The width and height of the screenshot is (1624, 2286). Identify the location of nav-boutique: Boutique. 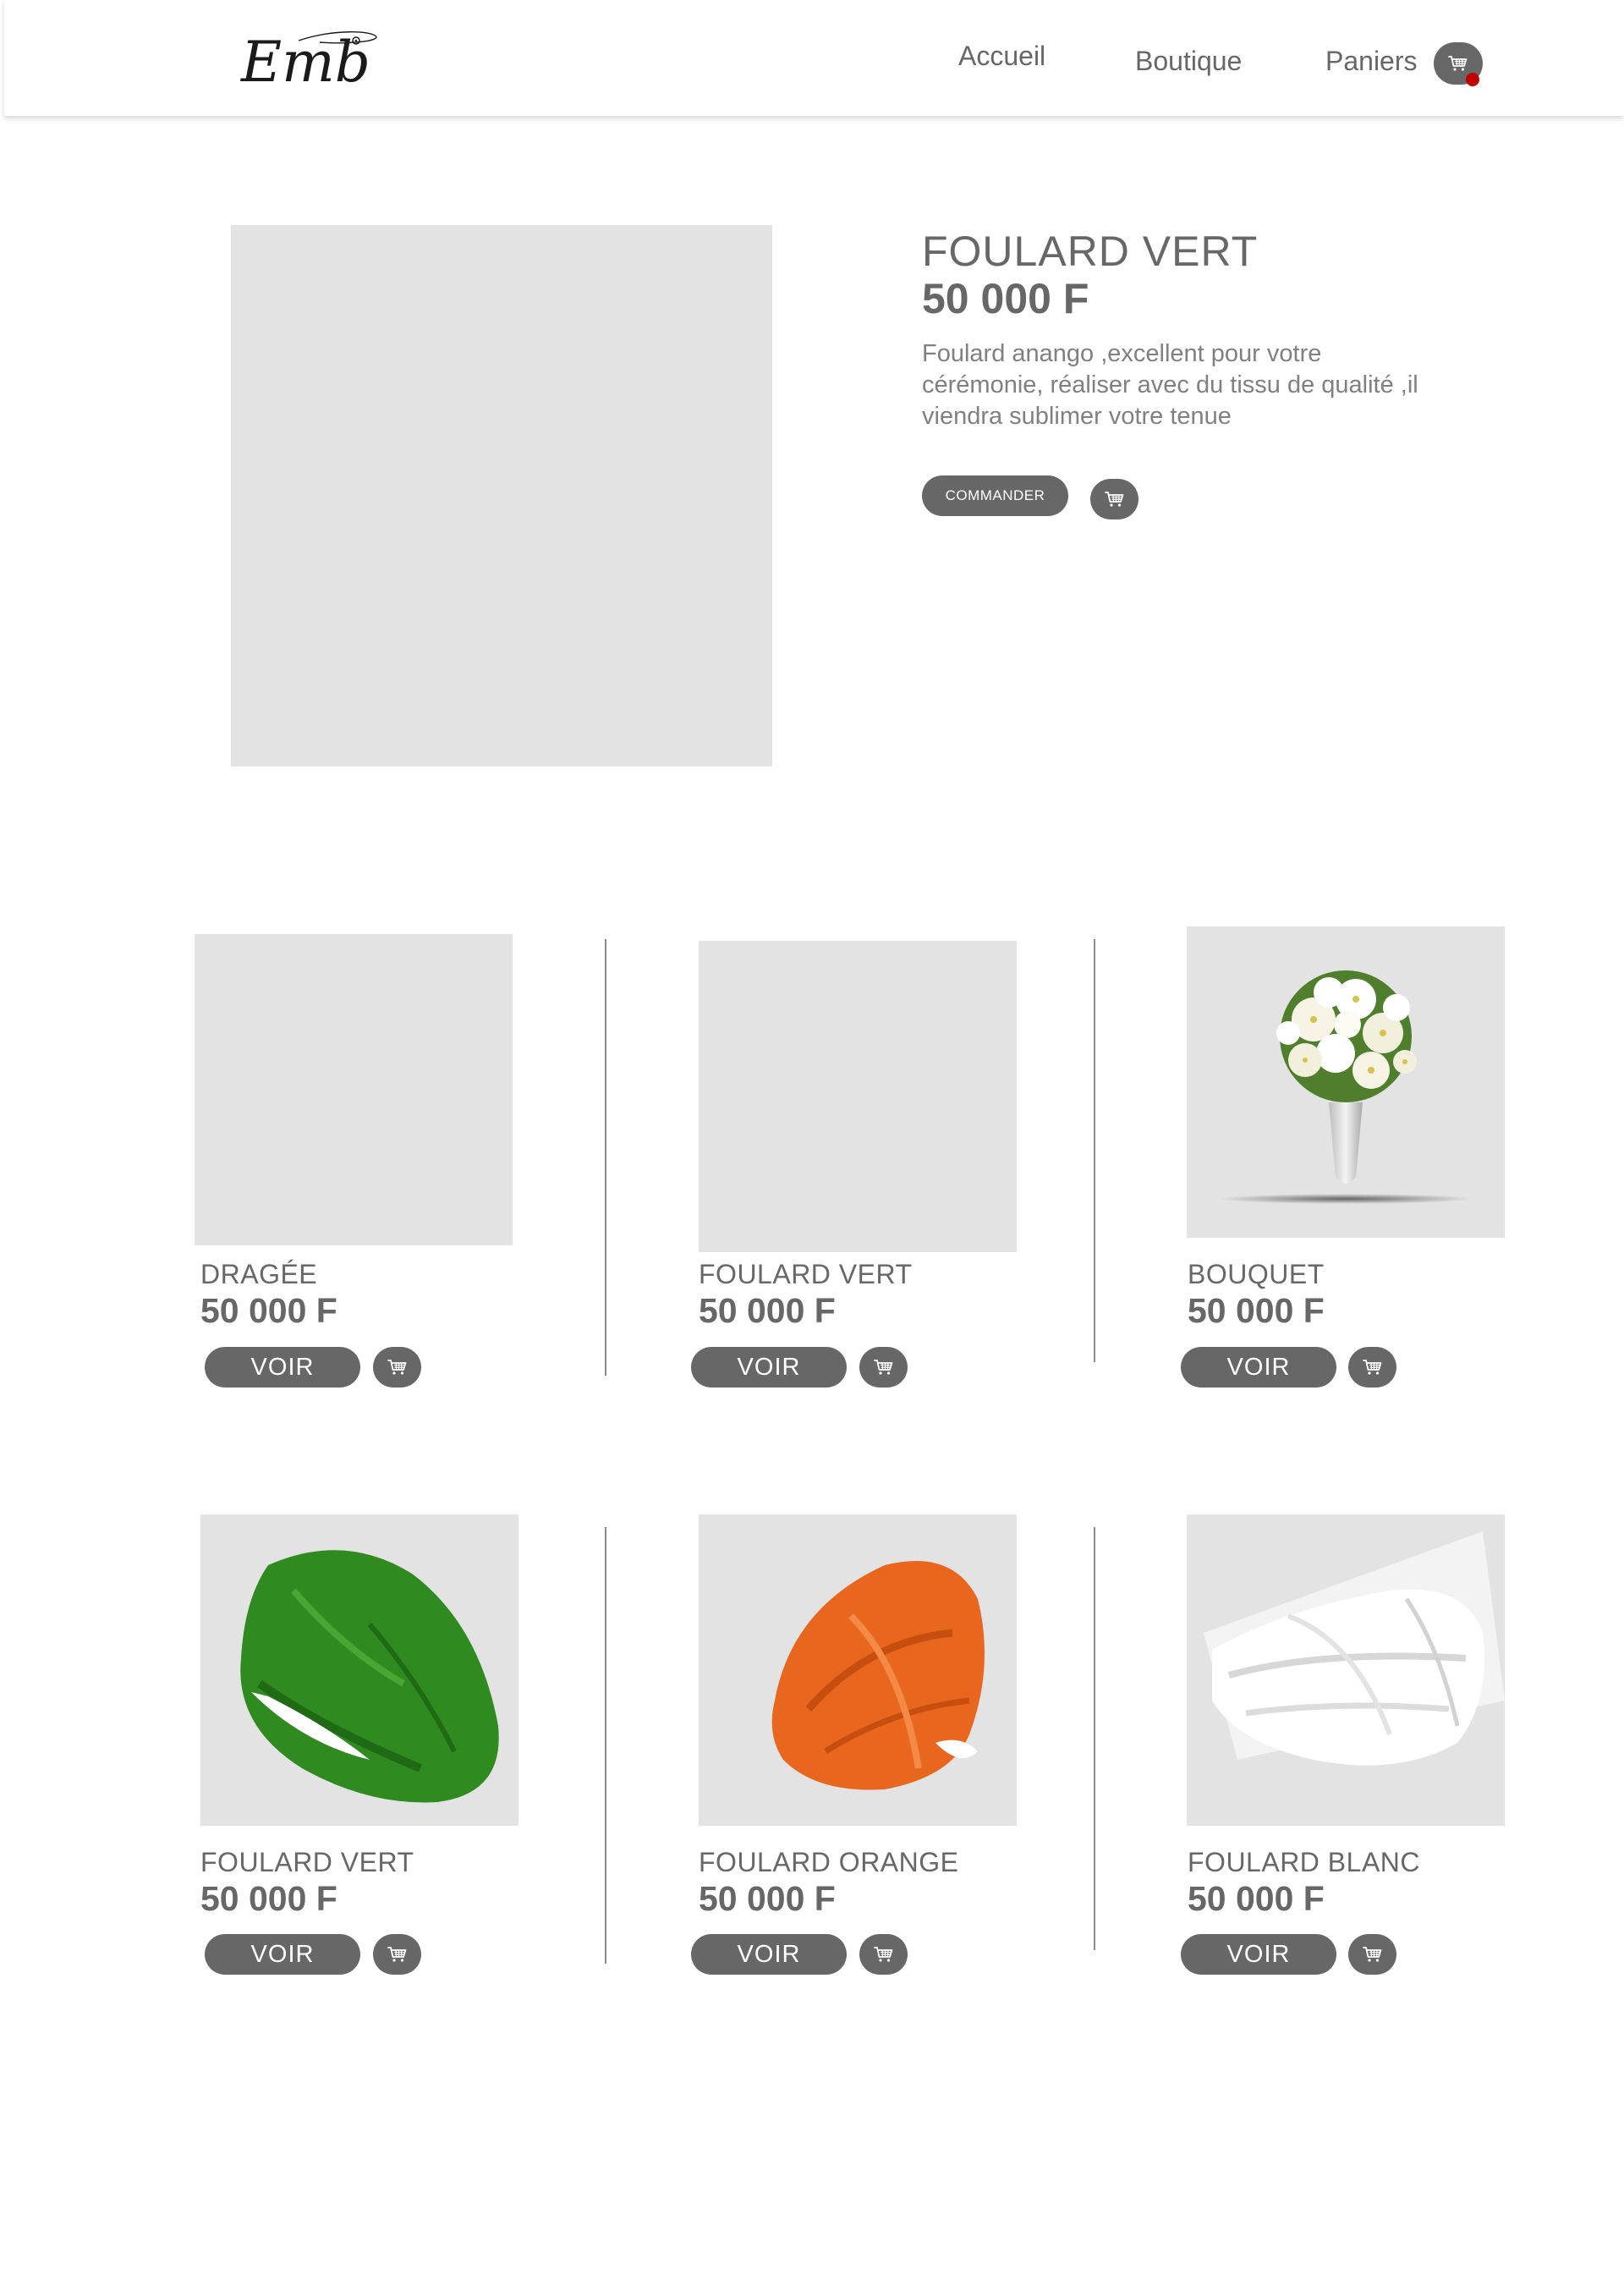
(1189, 61).